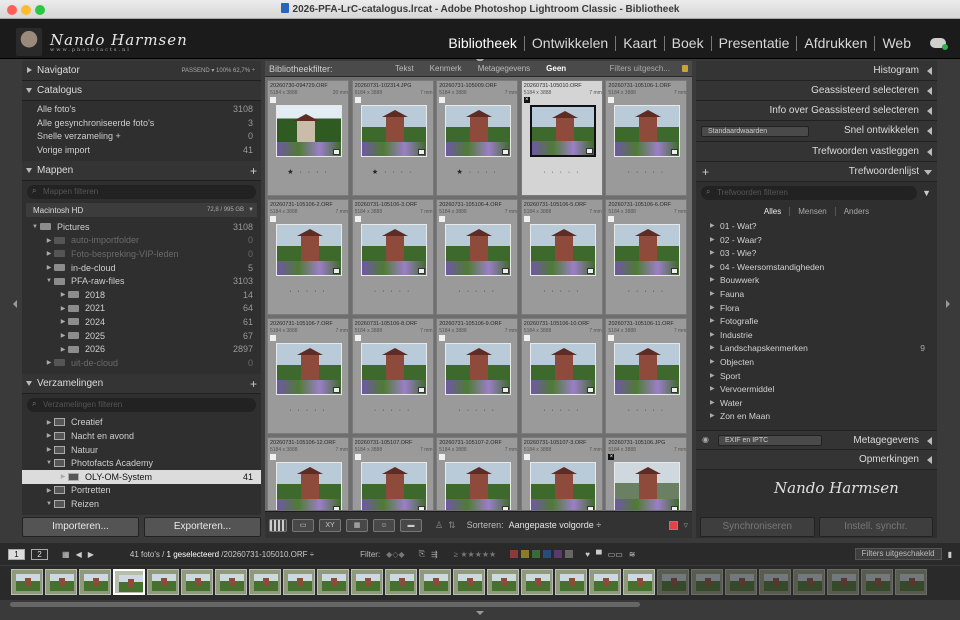  What do you see at coordinates (141, 463) in the screenshot?
I see `collection-item: ▼ Photofacts Academy` at bounding box center [141, 463].